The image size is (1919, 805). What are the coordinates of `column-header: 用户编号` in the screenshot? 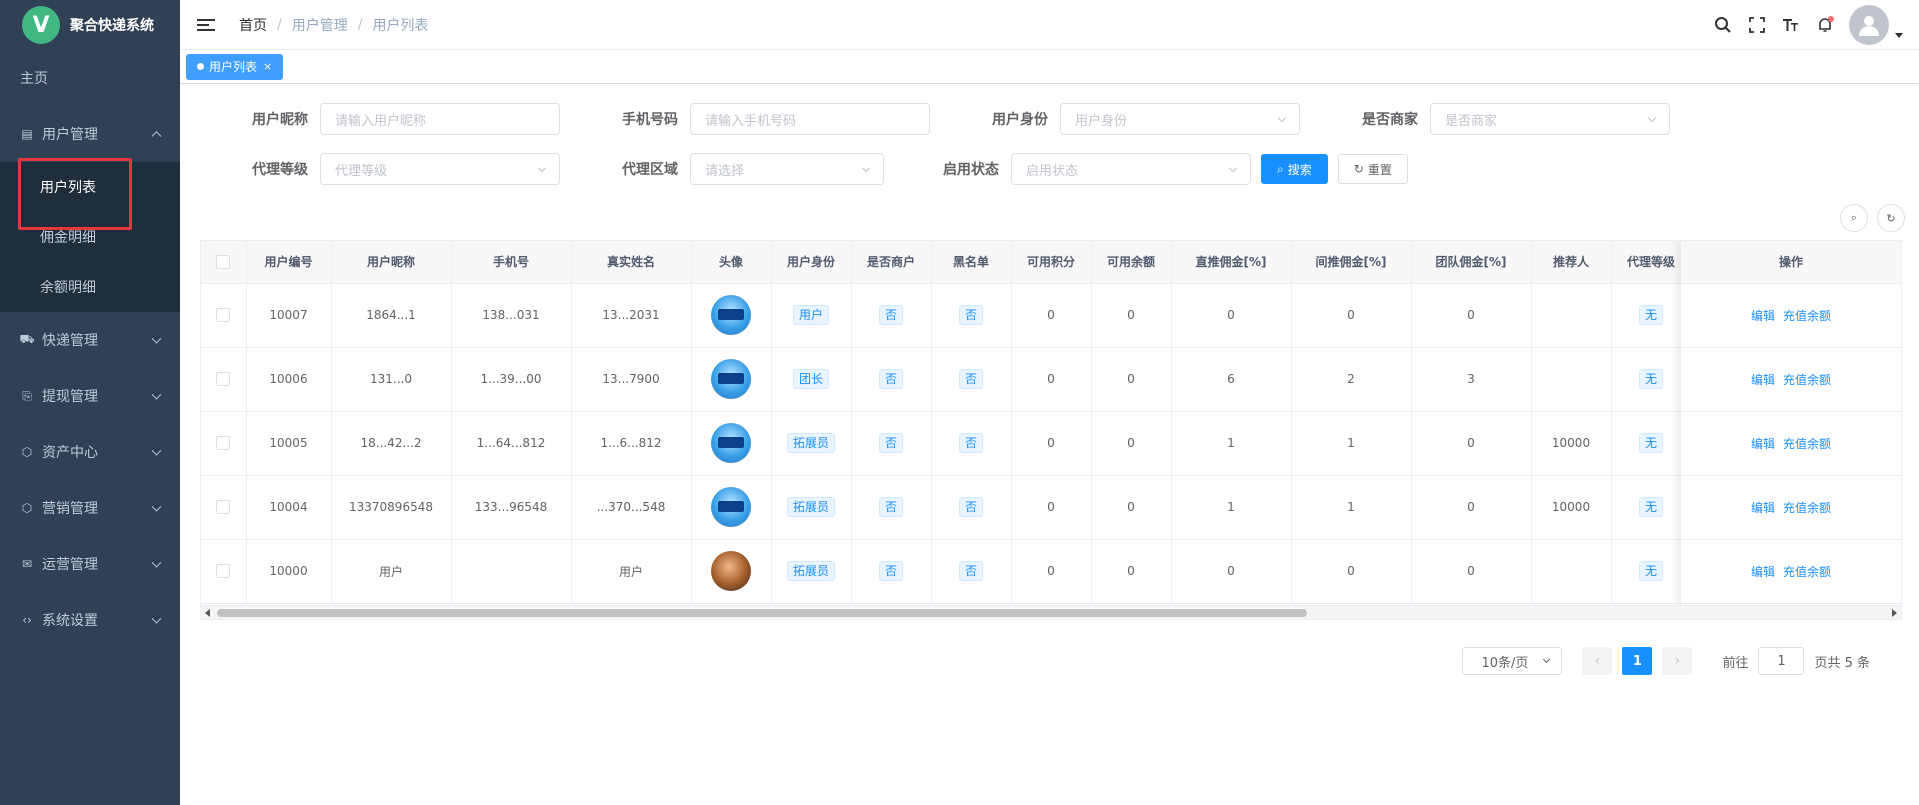 It's located at (289, 262).